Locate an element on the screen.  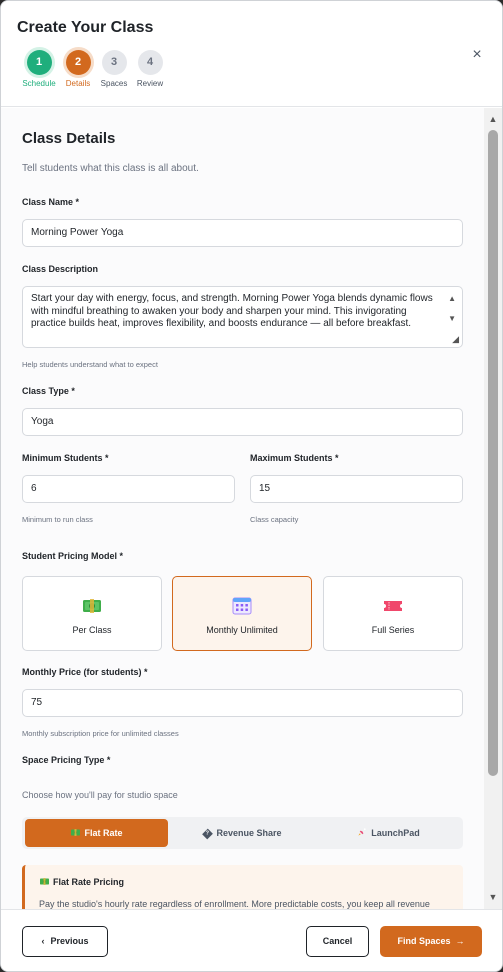
cancel-button: Cancel is located at coordinates (337, 941).